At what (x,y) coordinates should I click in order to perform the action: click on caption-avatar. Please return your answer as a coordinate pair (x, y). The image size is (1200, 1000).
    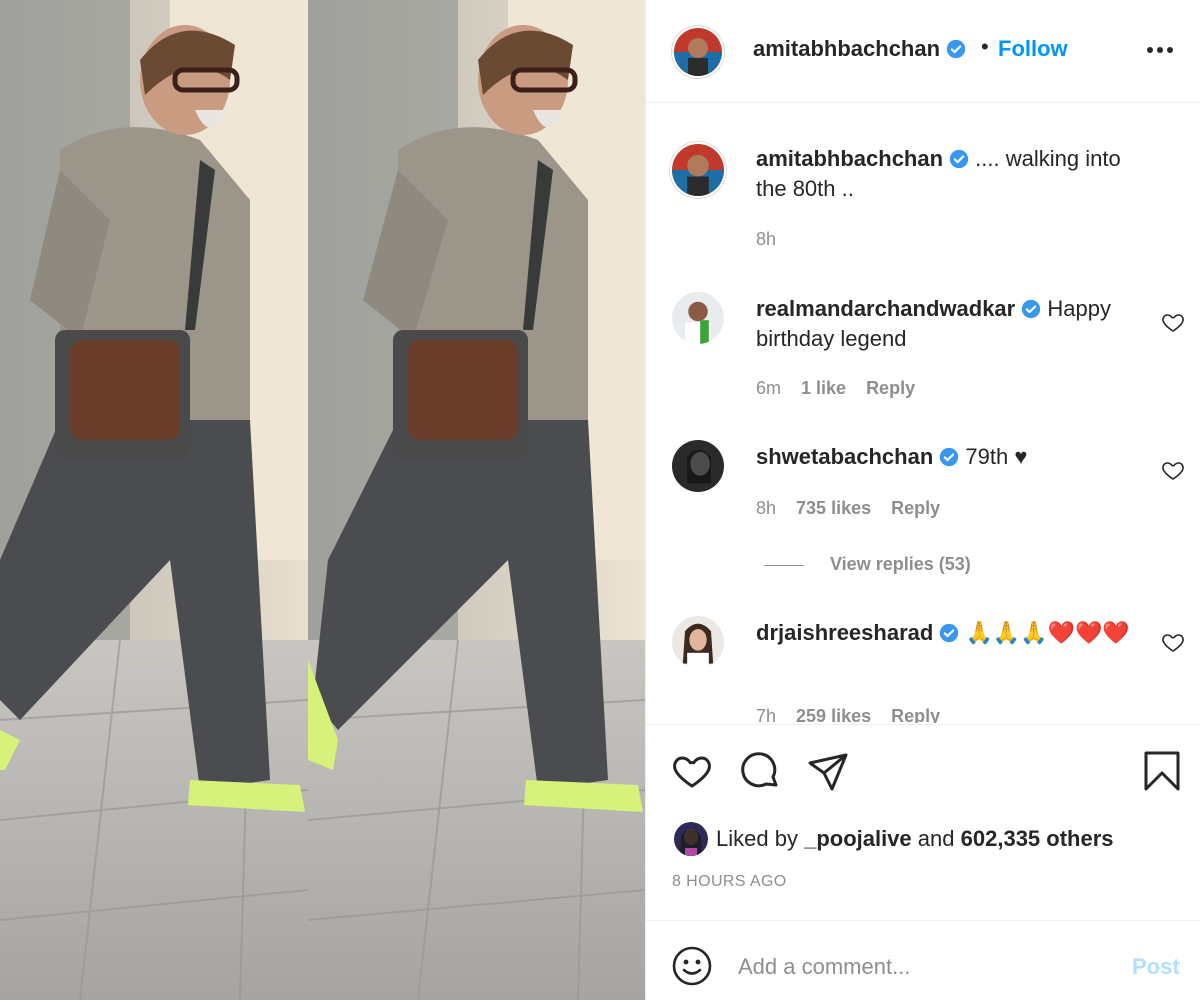
    Looking at the image, I should click on (698, 170).